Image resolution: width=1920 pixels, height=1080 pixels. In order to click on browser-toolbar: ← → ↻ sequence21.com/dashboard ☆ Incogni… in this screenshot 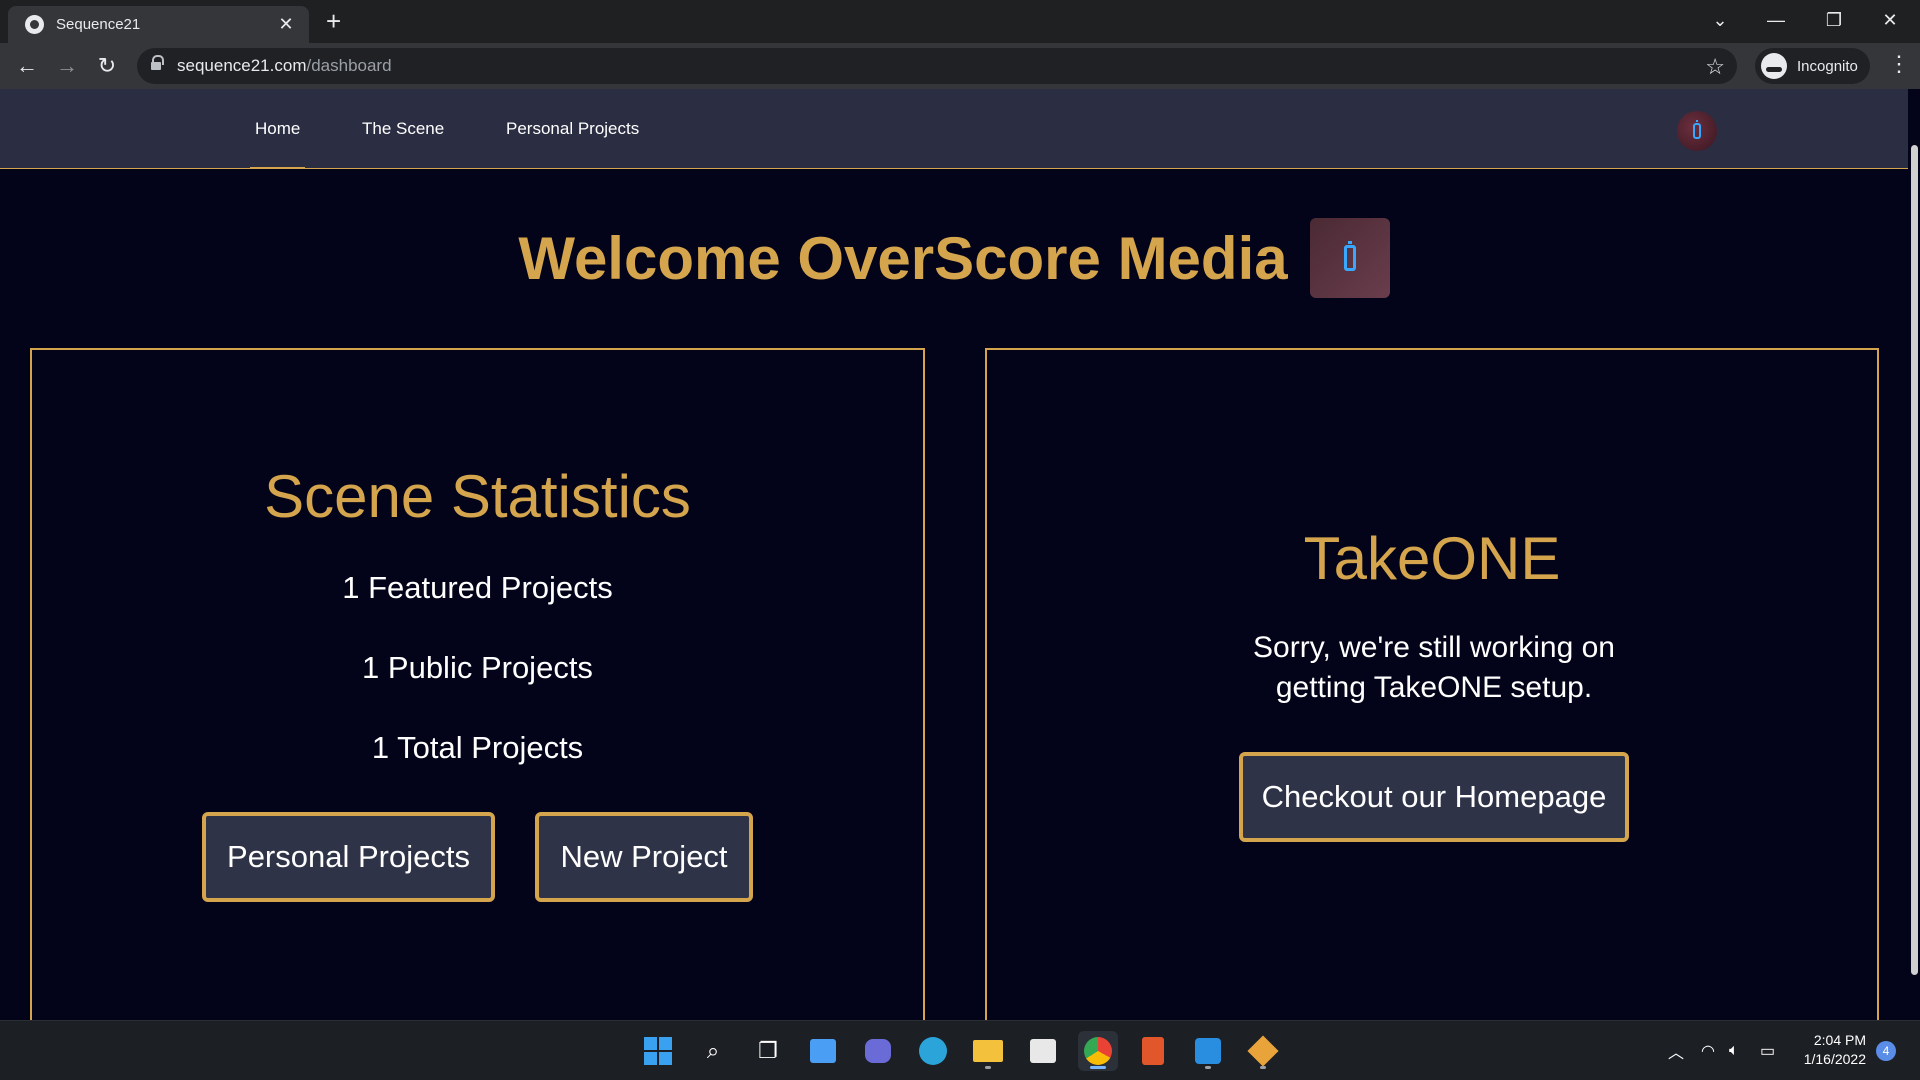, I will do `click(960, 66)`.